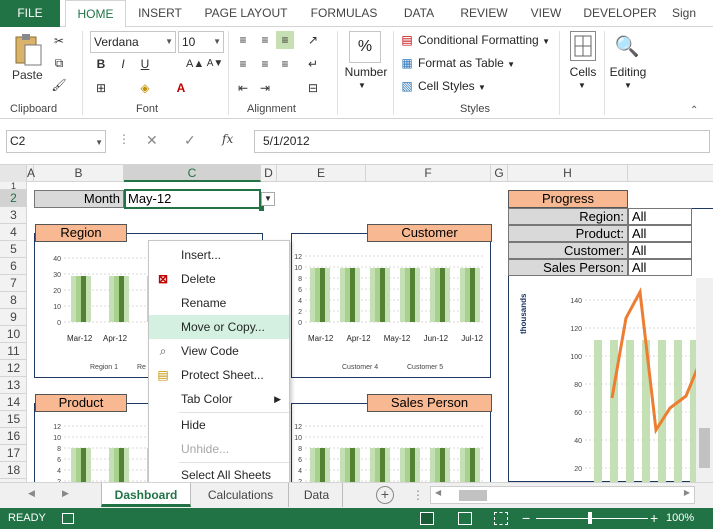 This screenshot has height=529, width=713. I want to click on filter-product-value: All, so click(660, 233).